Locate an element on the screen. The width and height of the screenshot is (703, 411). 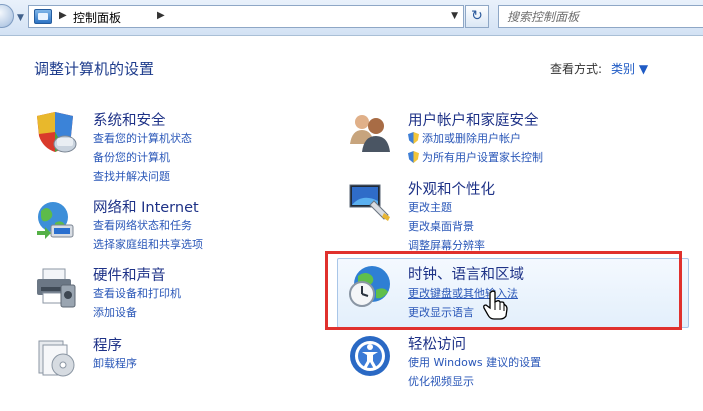
category-system-security: 系统和安全 查看您的计算机状态 备份您的计算机 查找并解决问题 is located at coordinates (163, 146).